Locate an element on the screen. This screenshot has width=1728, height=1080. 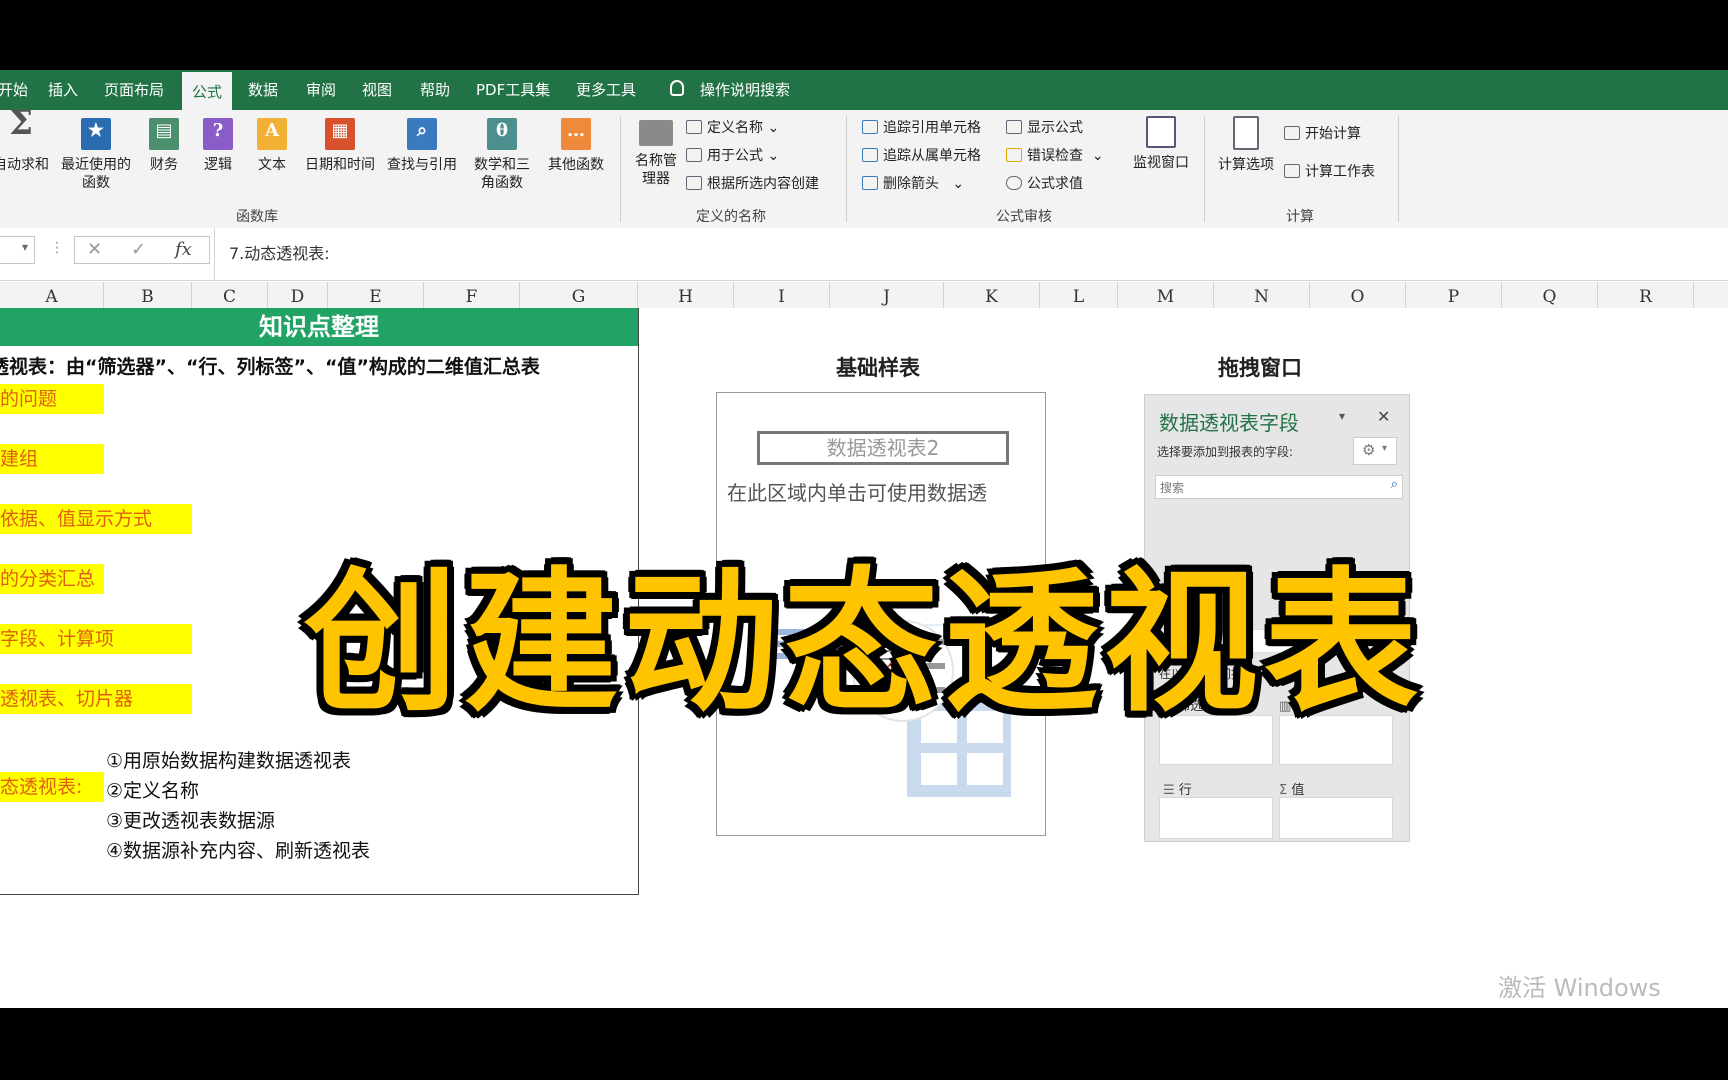
values-drop-zone is located at coordinates (1336, 818).